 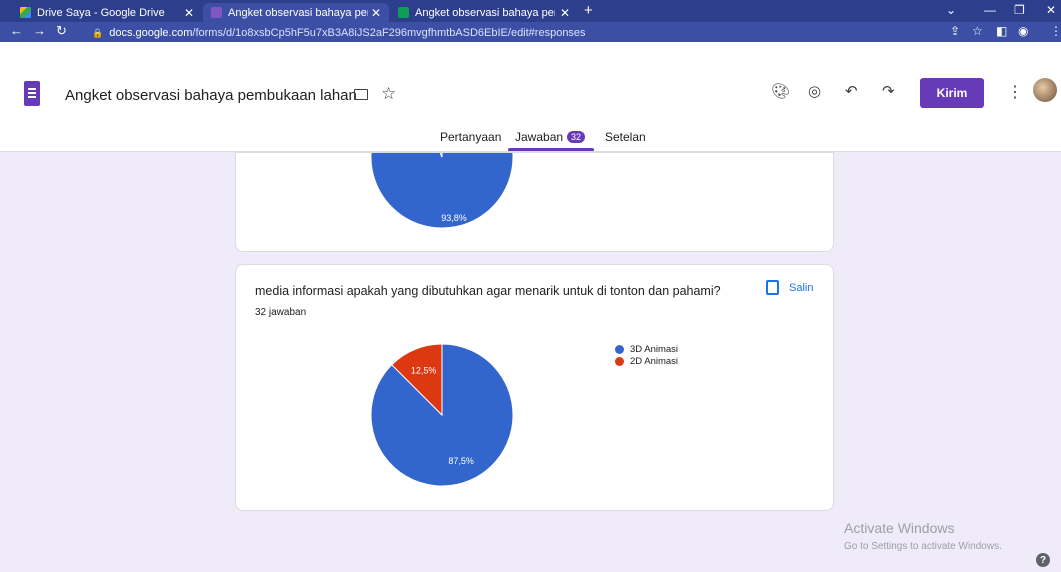 I want to click on activate-windows-watermark: Activate Windows, so click(x=899, y=528).